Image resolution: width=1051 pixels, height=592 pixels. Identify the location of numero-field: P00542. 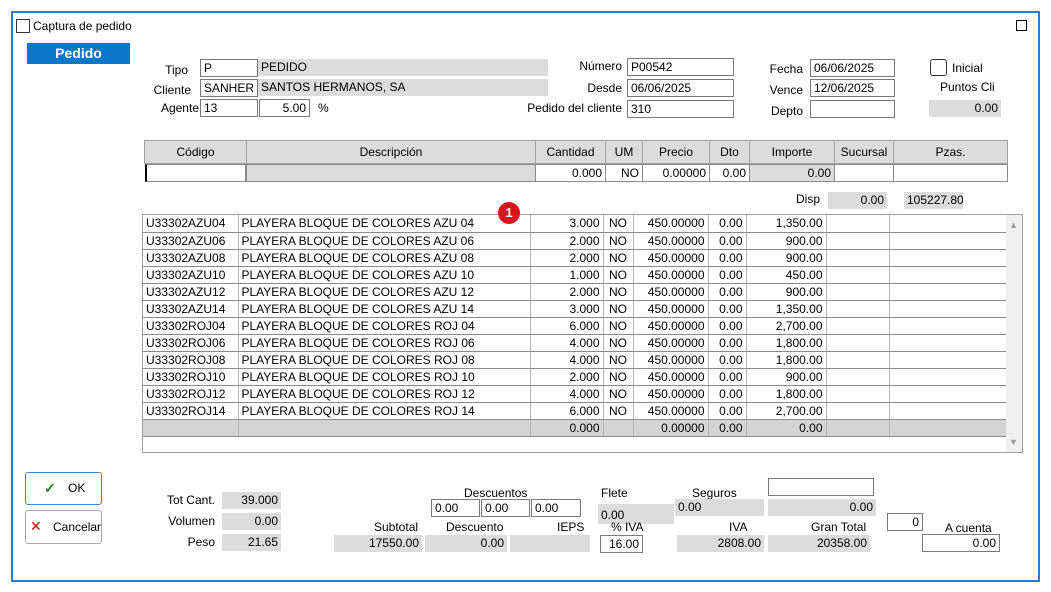
(680, 67).